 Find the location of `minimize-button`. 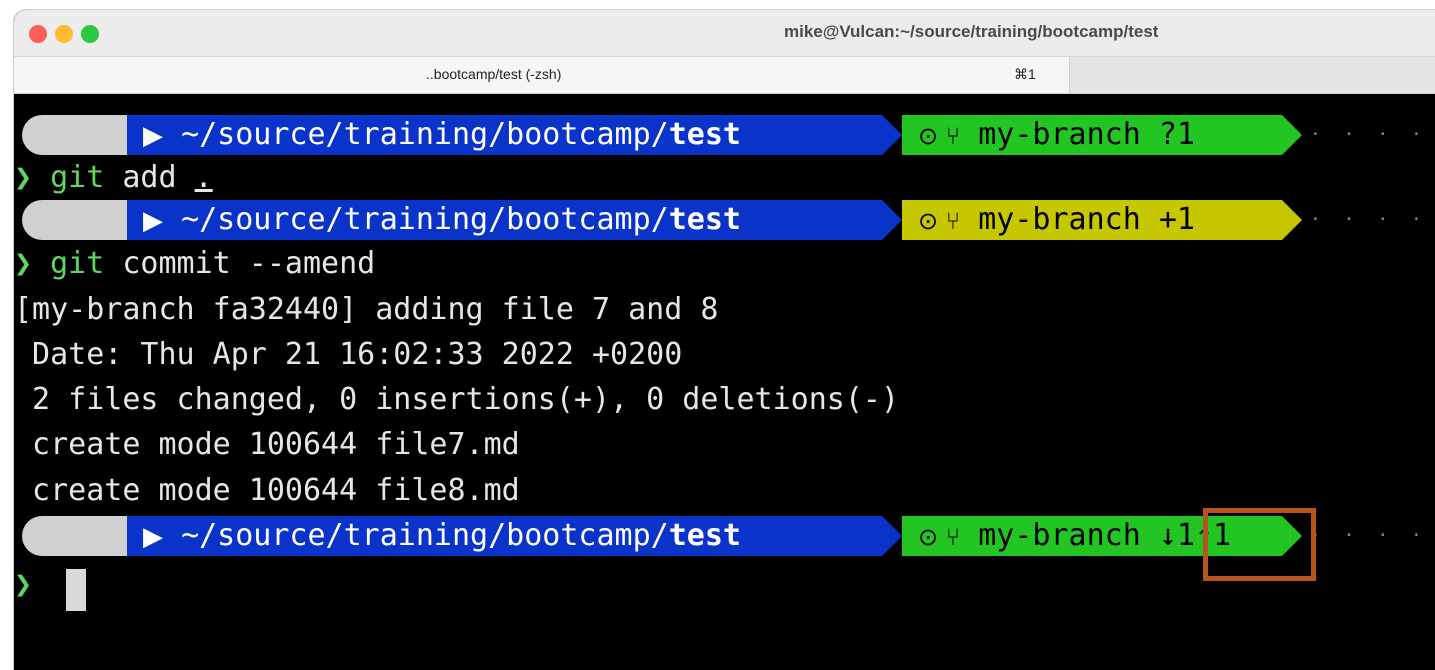

minimize-button is located at coordinates (64, 34).